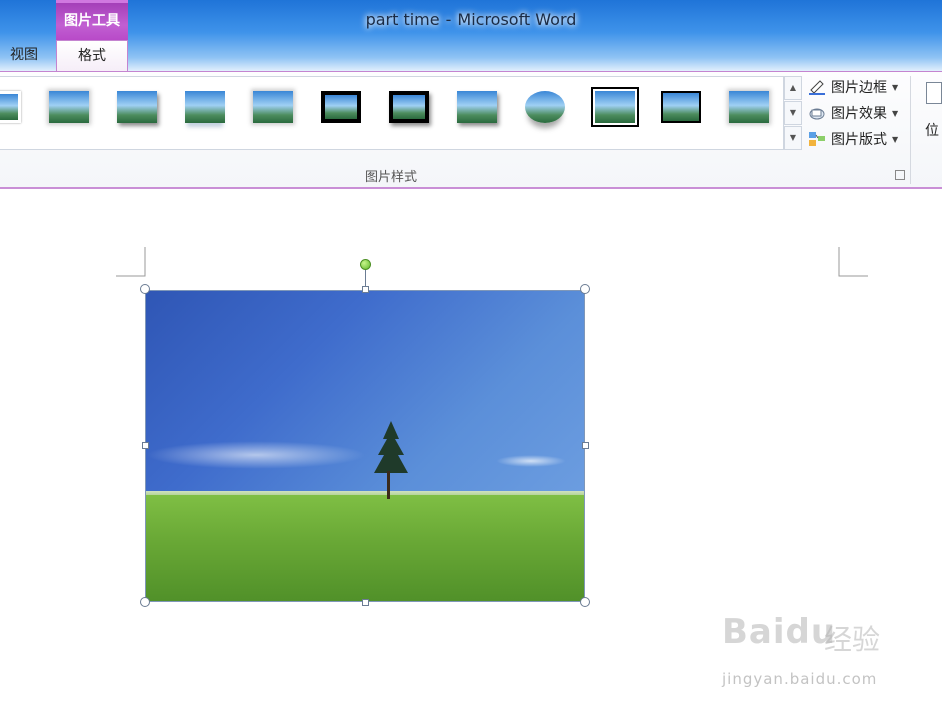 The height and width of the screenshot is (714, 942). Describe the element at coordinates (932, 130) in the screenshot. I see `position-label: 位` at that location.